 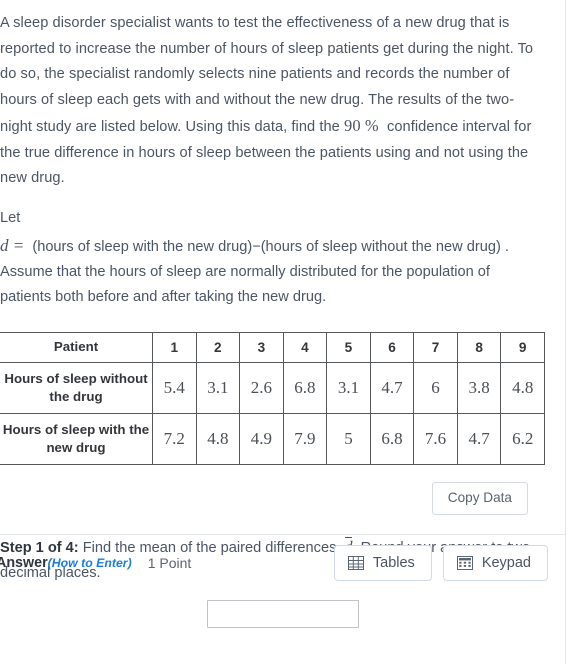 I want to click on with-drug-8: 4.7, so click(x=479, y=438).